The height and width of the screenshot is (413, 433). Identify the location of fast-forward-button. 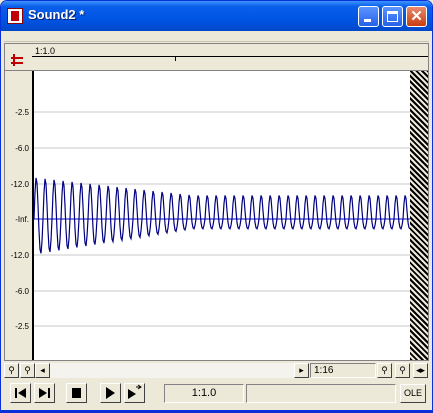
(44, 393).